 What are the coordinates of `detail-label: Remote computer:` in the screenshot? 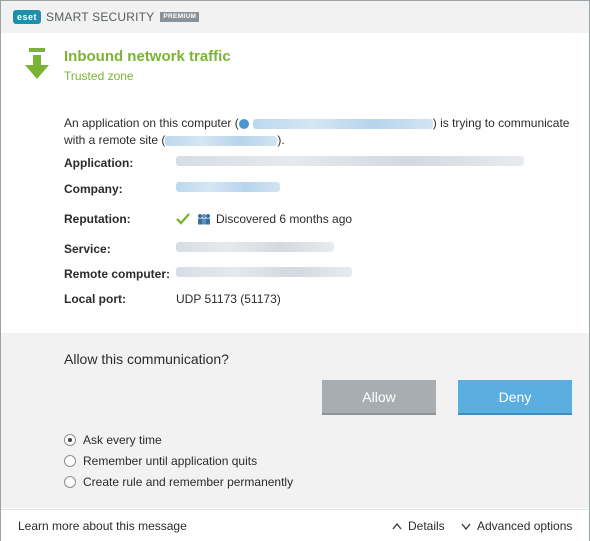 It's located at (117, 274).